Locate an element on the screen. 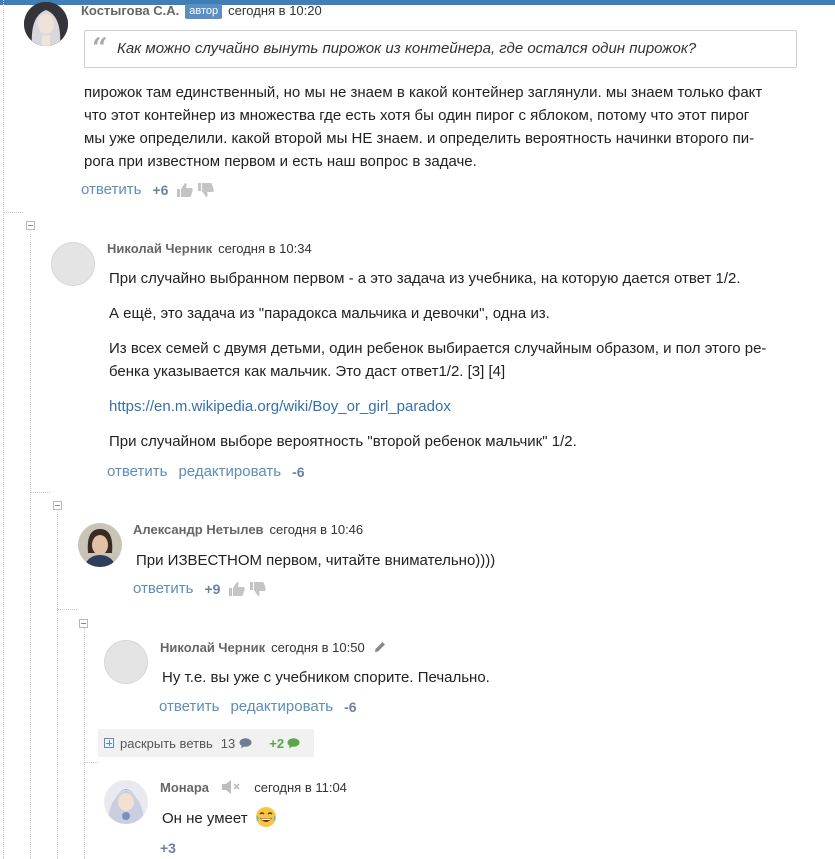 Image resolution: width=835 pixels, height=859 pixels. comment-meta: Александр Нетылев сегодня в 10:46 is located at coordinates (248, 529).